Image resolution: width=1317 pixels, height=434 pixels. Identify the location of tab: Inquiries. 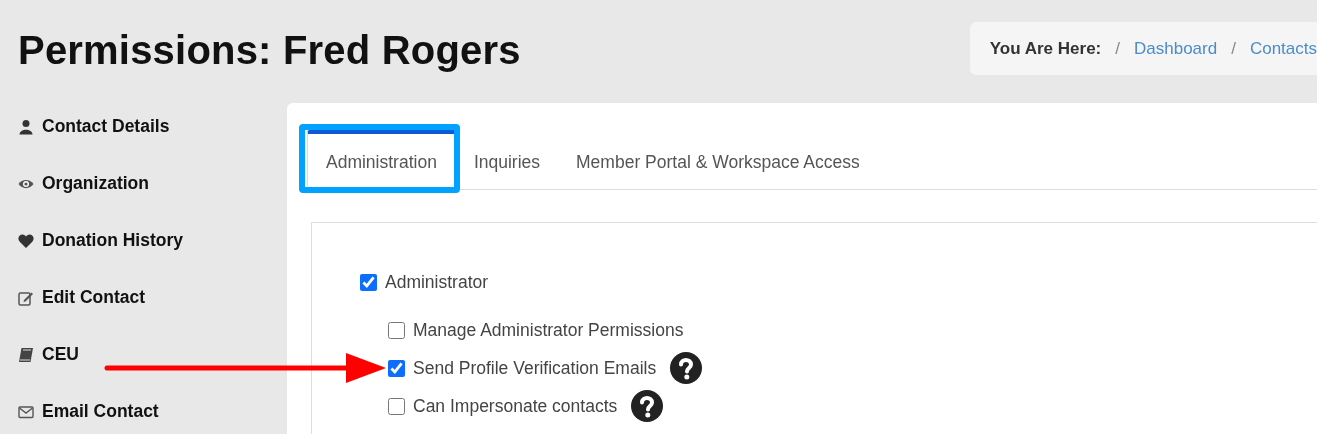
(507, 160).